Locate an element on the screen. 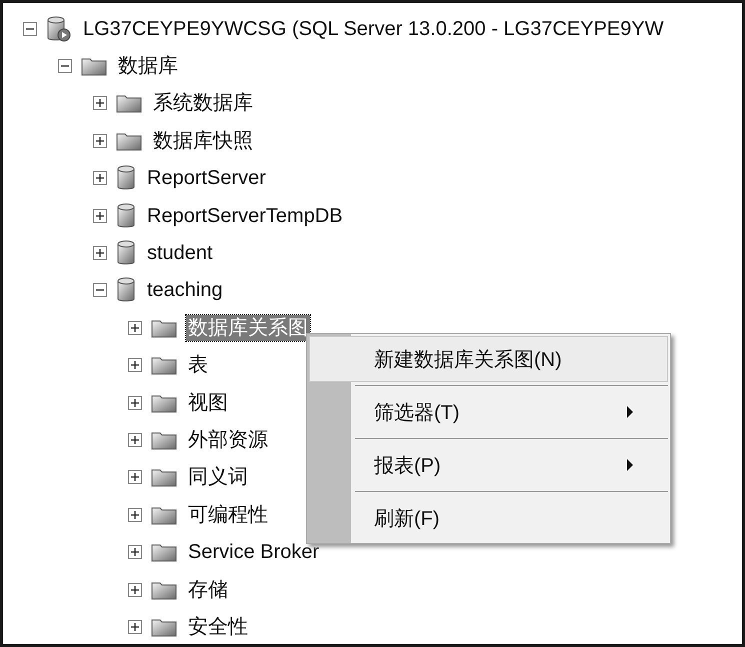  tree-item: 表 is located at coordinates (198, 365).